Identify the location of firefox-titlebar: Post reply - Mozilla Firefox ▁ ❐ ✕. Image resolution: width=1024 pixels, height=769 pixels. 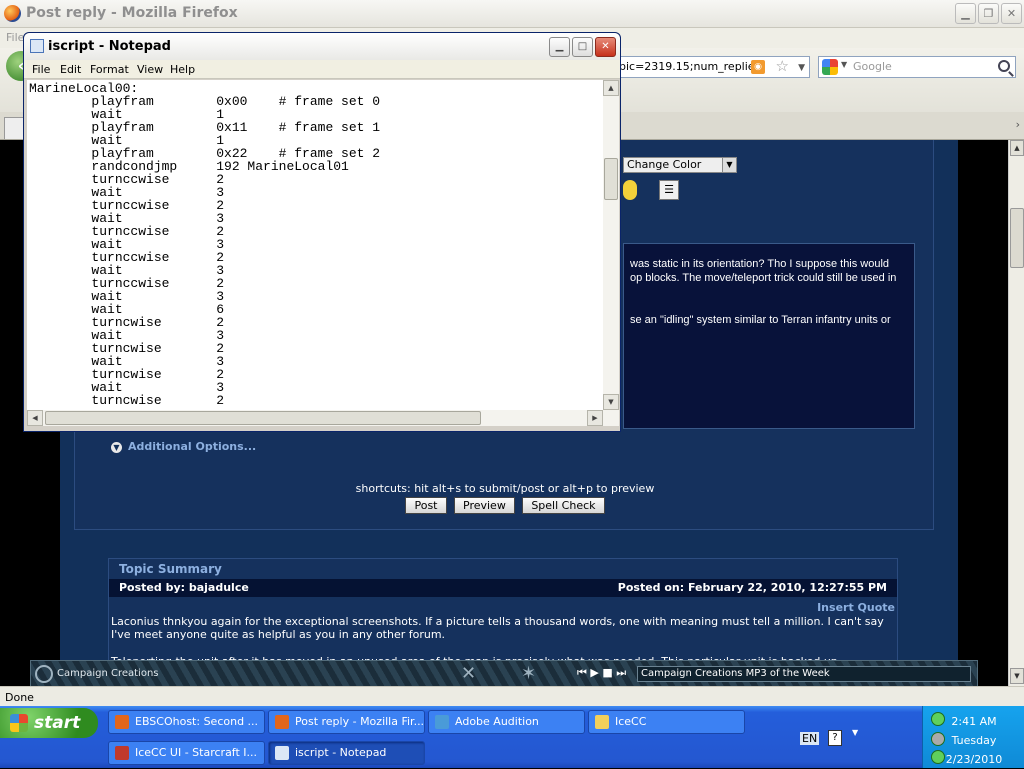
(512, 14).